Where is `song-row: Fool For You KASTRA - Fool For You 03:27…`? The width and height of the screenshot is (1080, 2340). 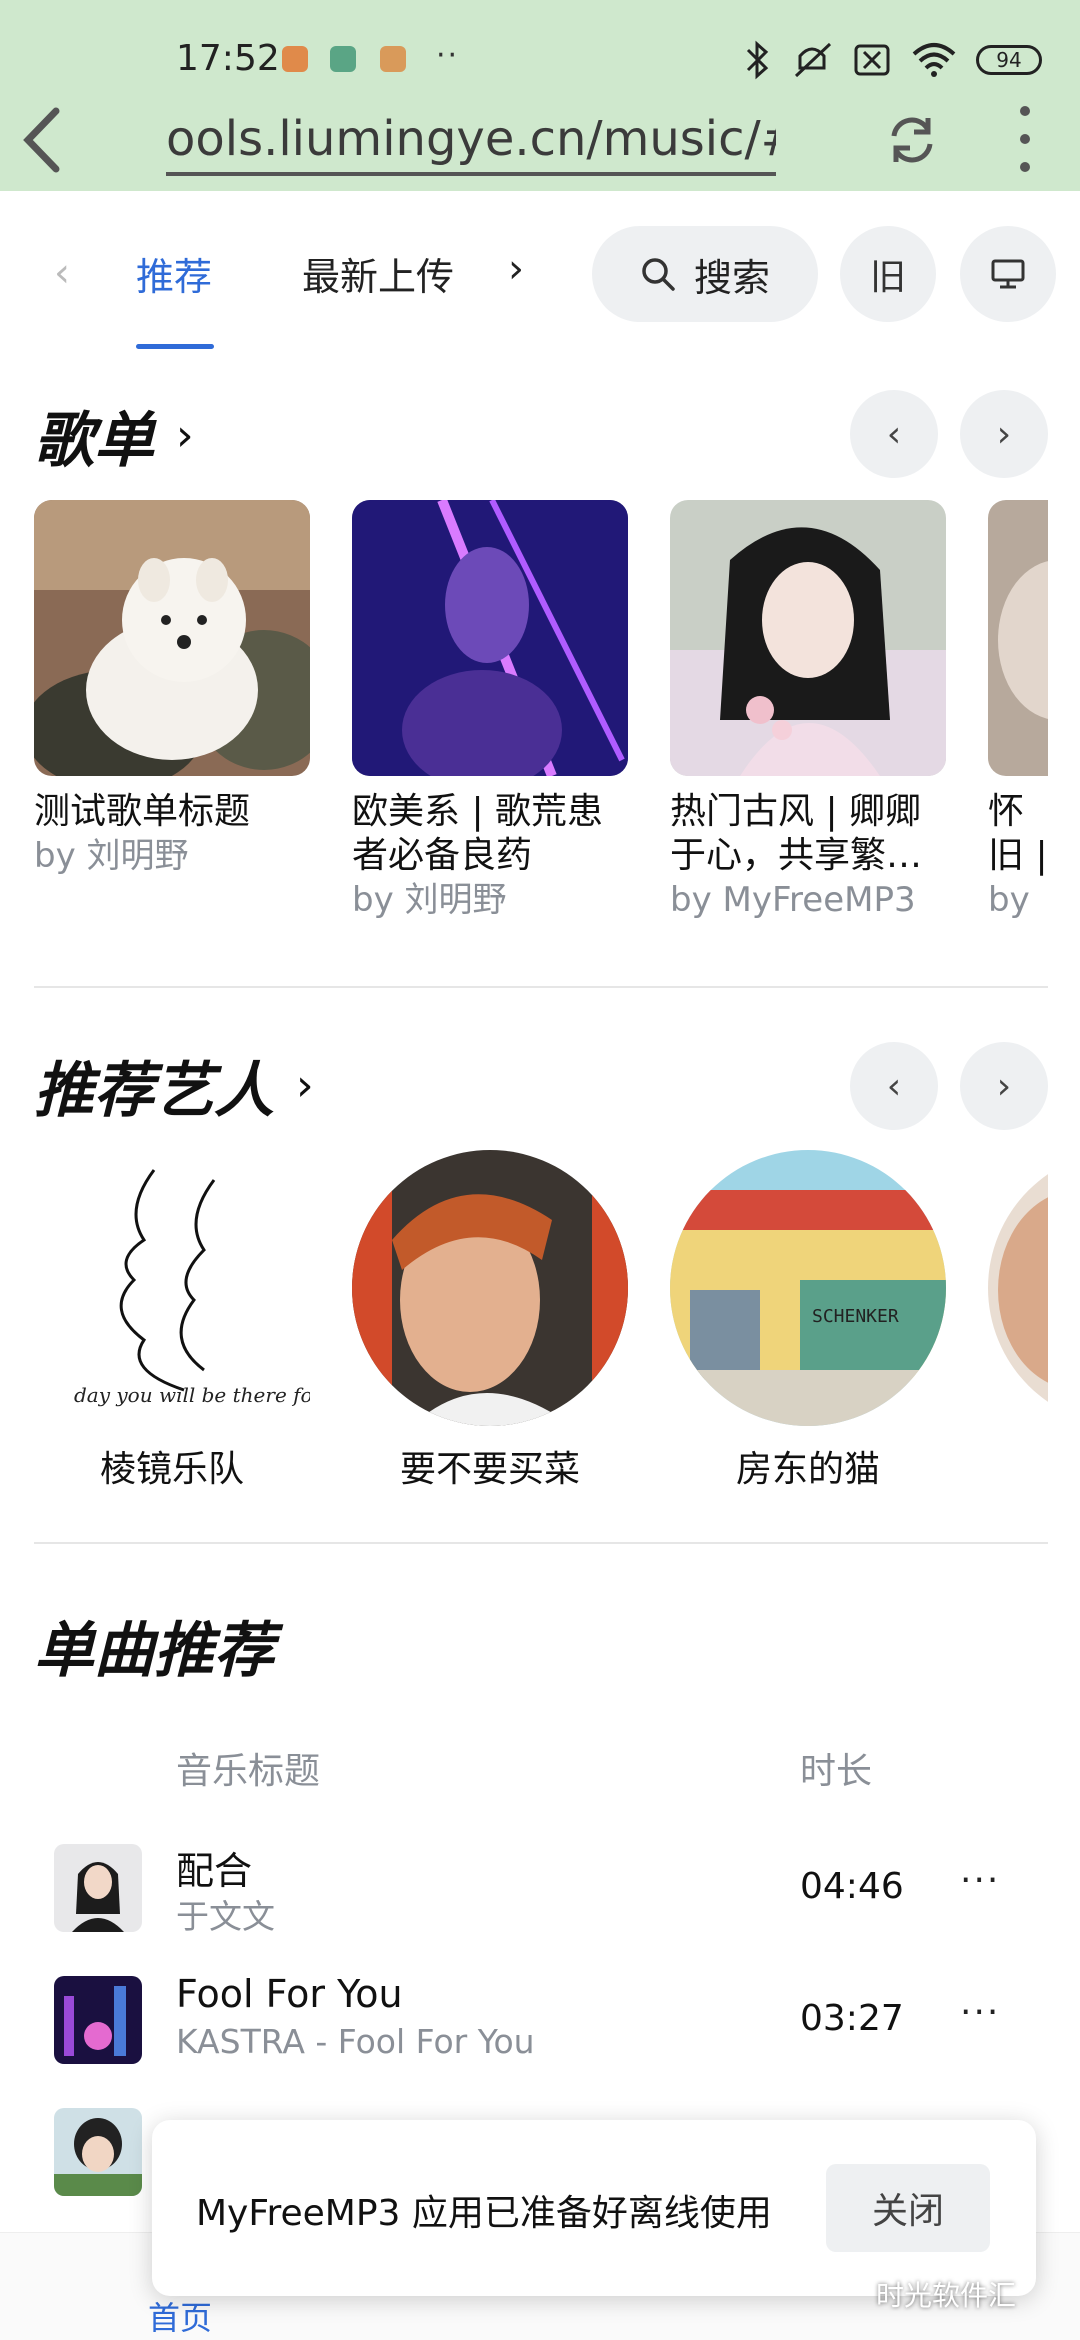 song-row: Fool For You KASTRA - Fool For You 03:27… is located at coordinates (540, 2023).